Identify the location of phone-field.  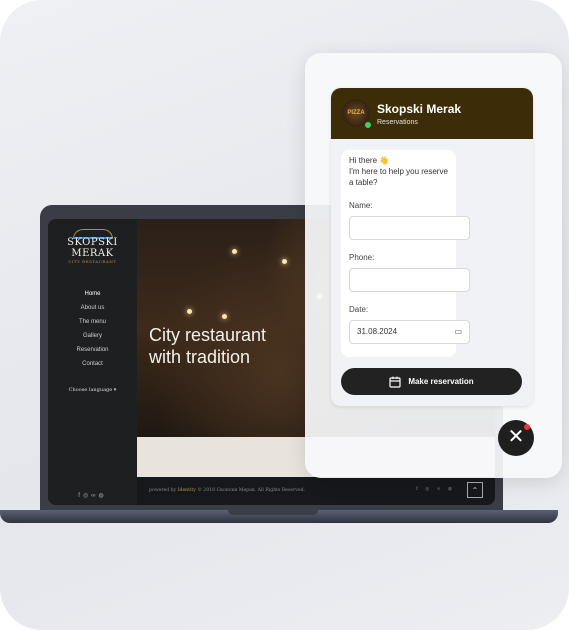
(409, 280).